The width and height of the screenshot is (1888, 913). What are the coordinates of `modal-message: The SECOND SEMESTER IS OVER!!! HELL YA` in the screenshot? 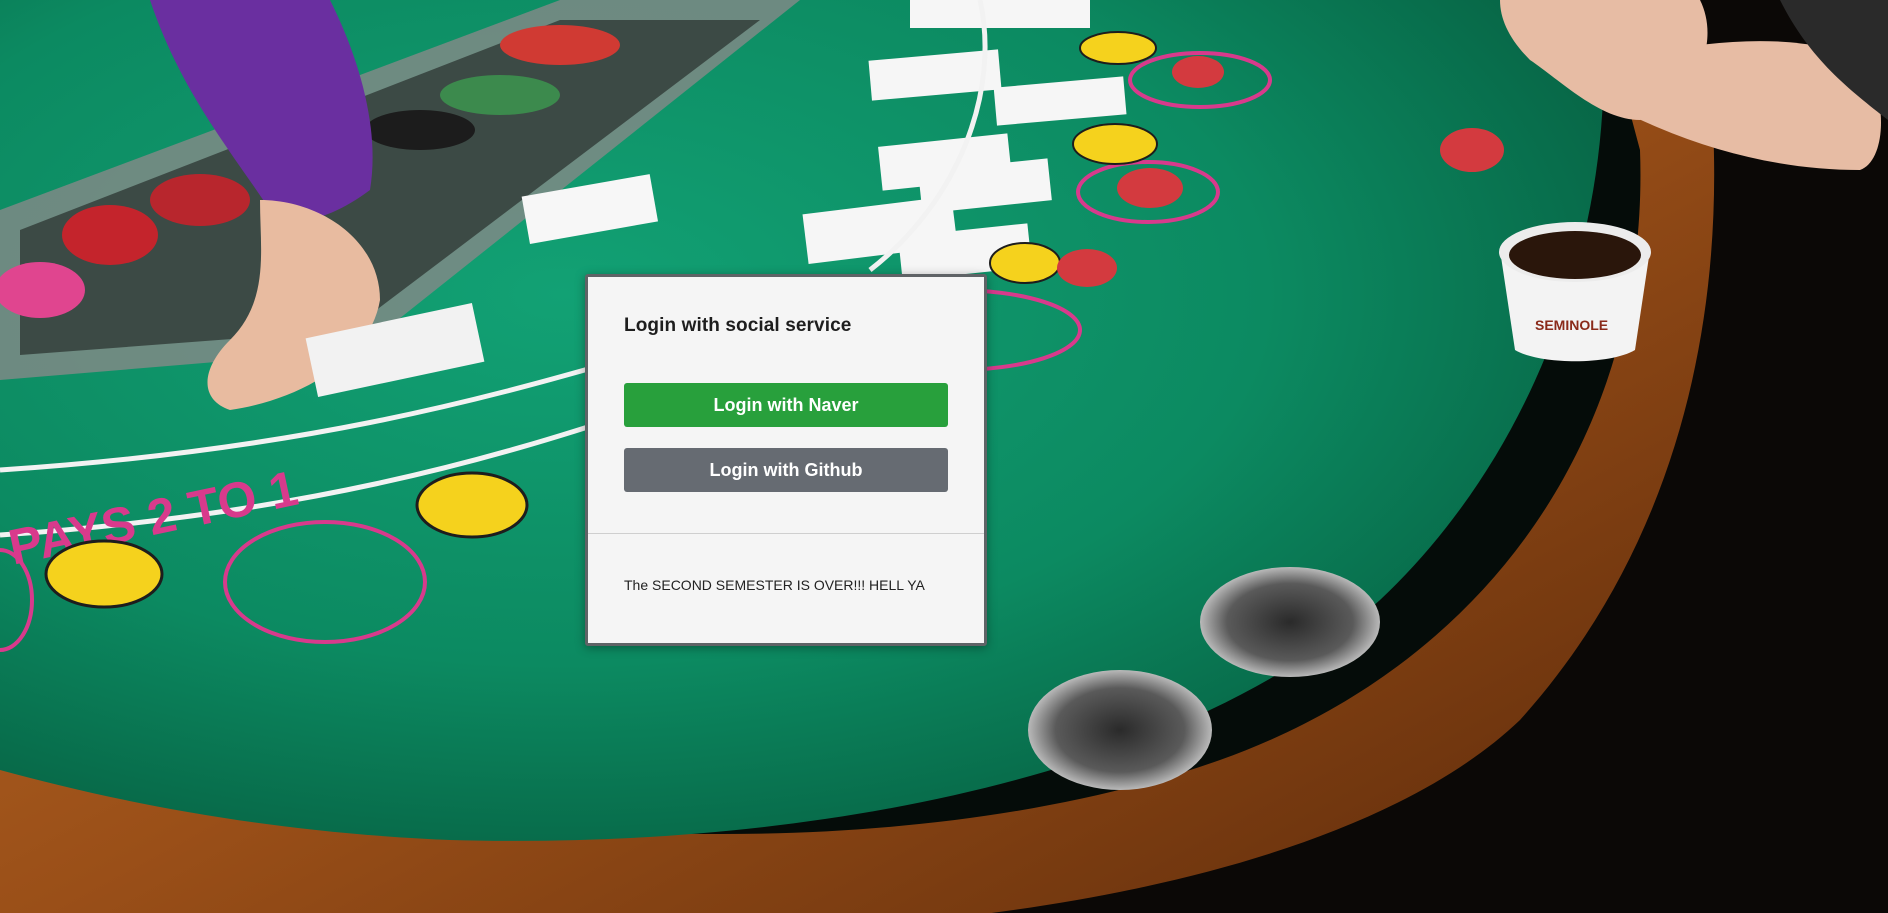 It's located at (774, 585).